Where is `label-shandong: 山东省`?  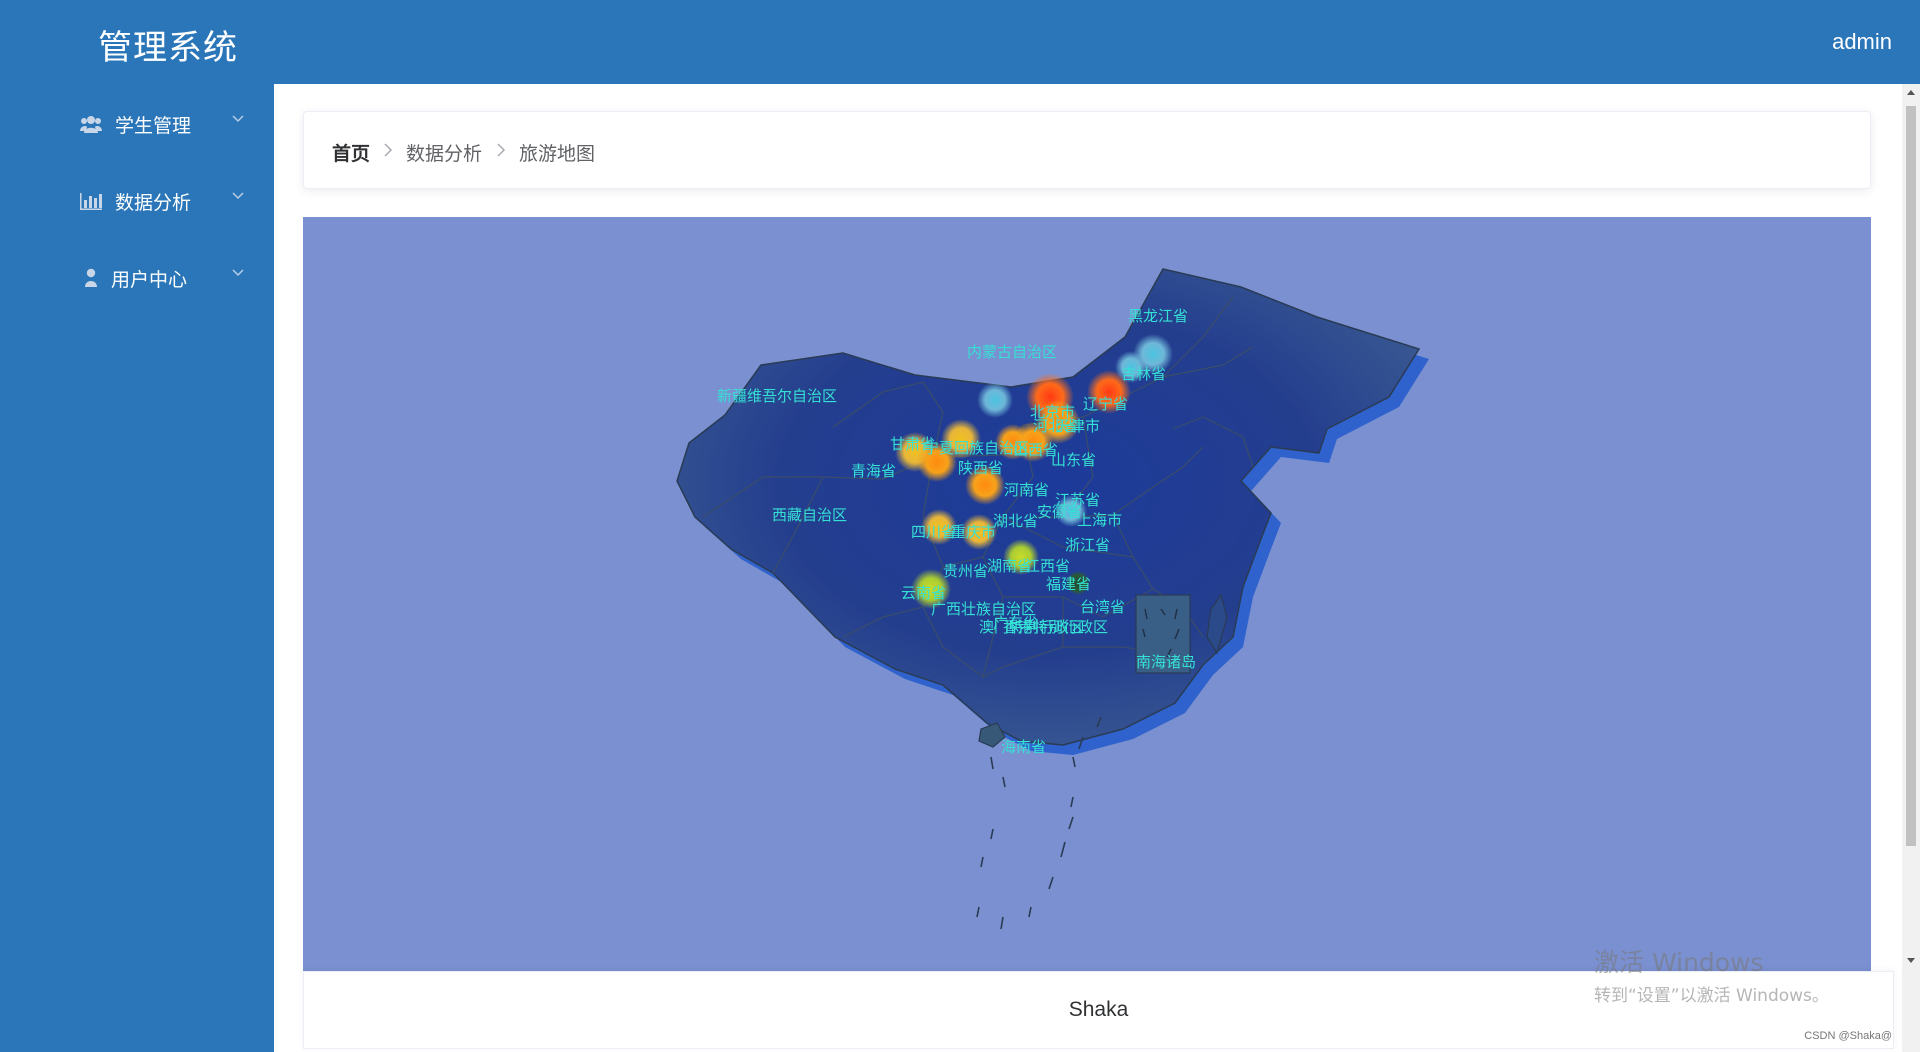 label-shandong: 山东省 is located at coordinates (1073, 460).